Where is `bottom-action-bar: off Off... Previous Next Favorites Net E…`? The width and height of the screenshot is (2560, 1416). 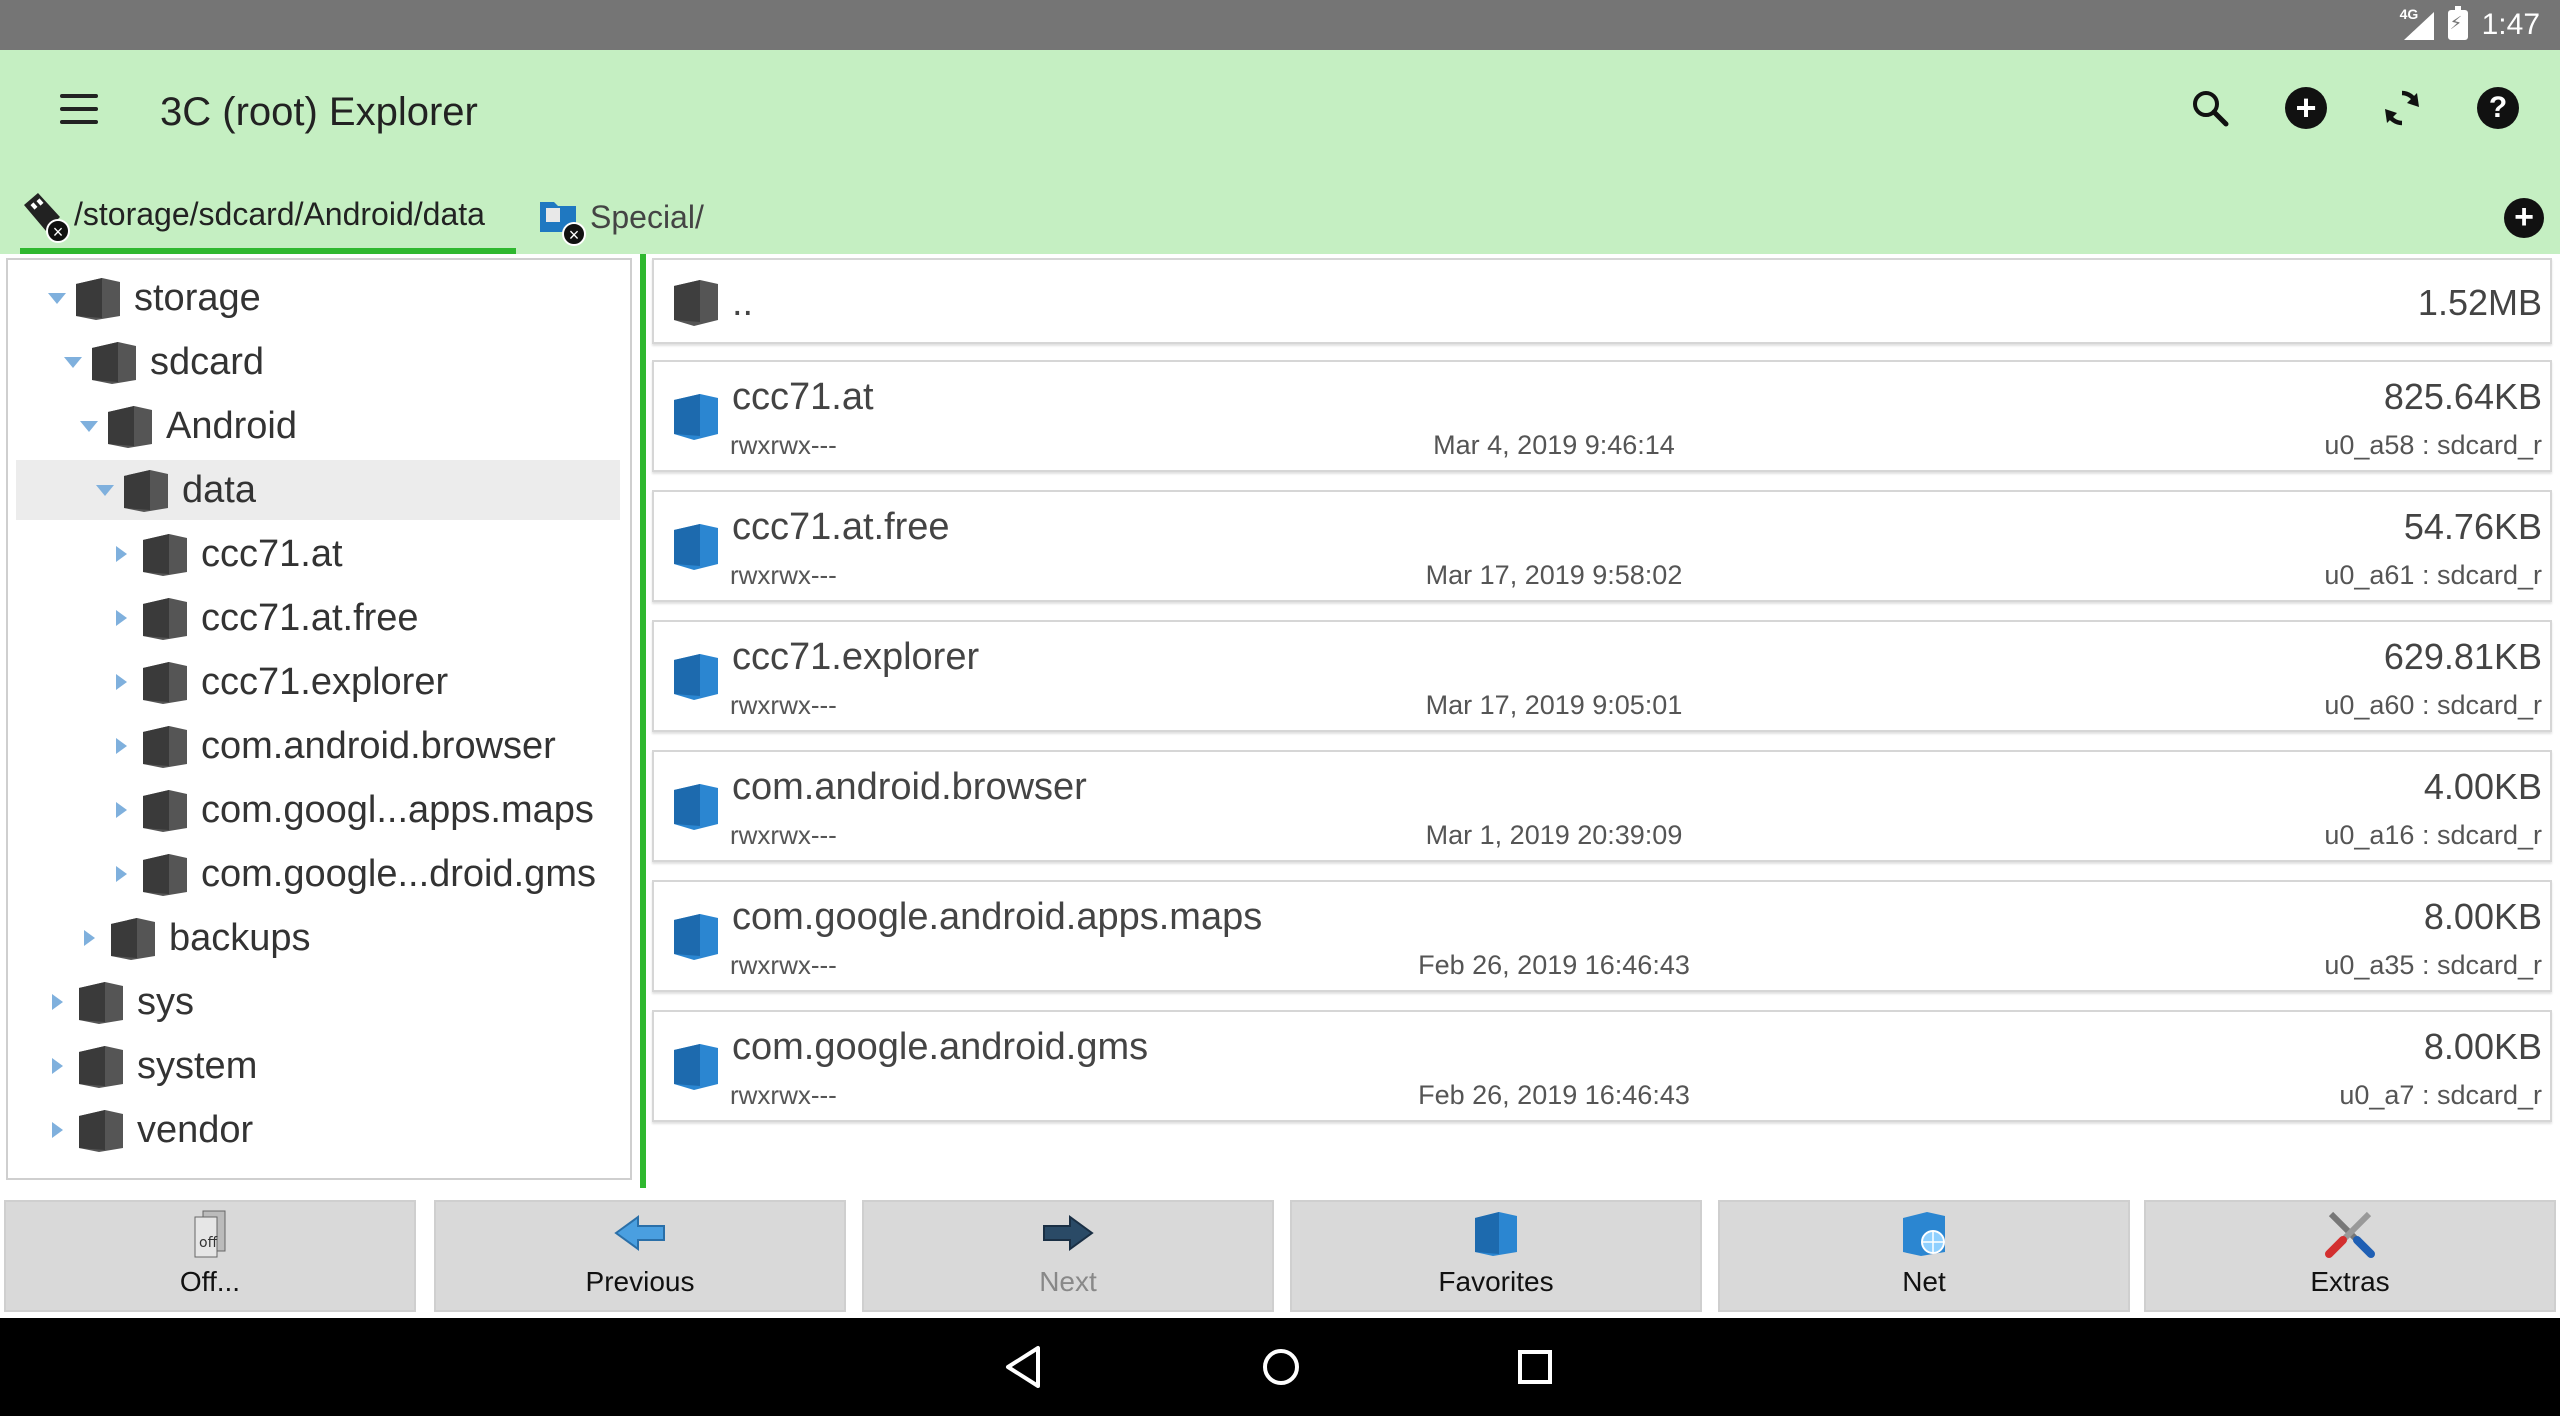 bottom-action-bar: off Off... Previous Next Favorites Net E… is located at coordinates (1280, 1257).